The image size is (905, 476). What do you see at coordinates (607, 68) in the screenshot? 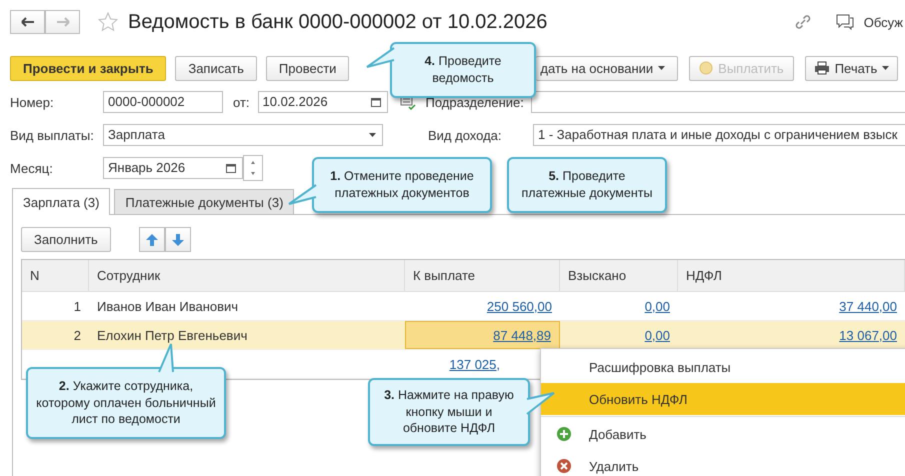
I see `create-based-button: дать на основании` at bounding box center [607, 68].